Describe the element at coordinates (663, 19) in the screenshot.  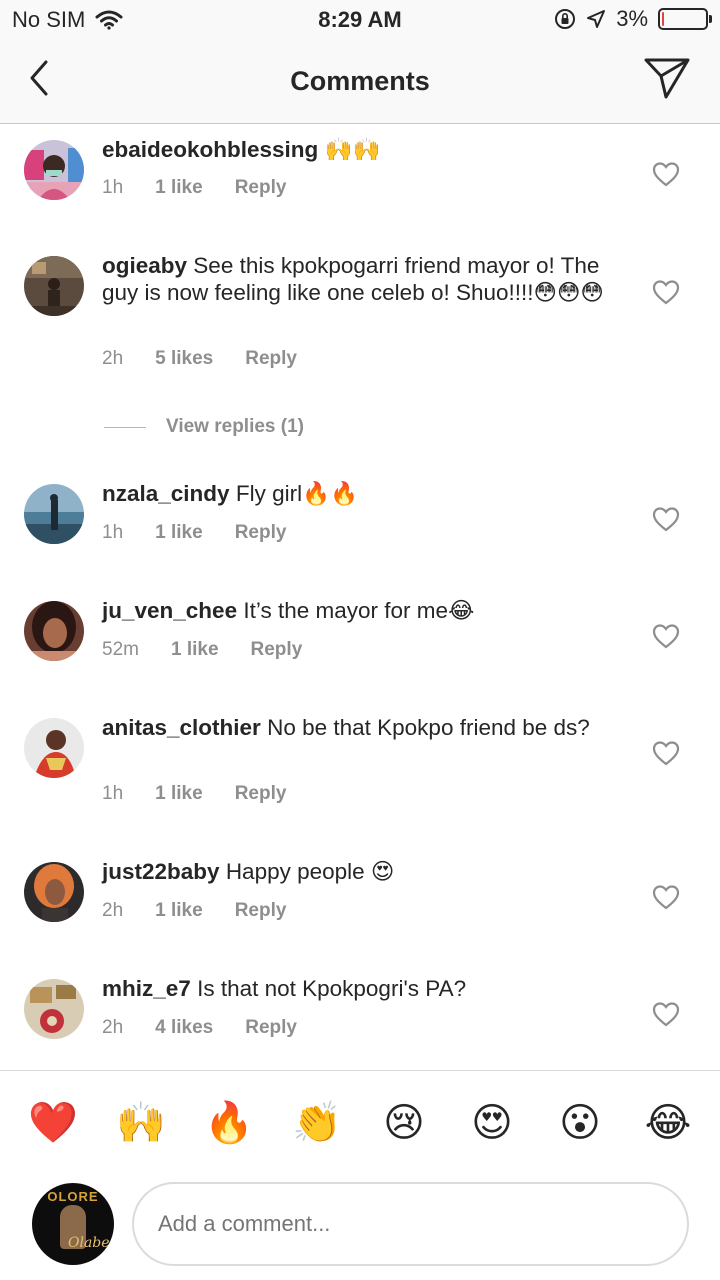
I see `battery-level` at that location.